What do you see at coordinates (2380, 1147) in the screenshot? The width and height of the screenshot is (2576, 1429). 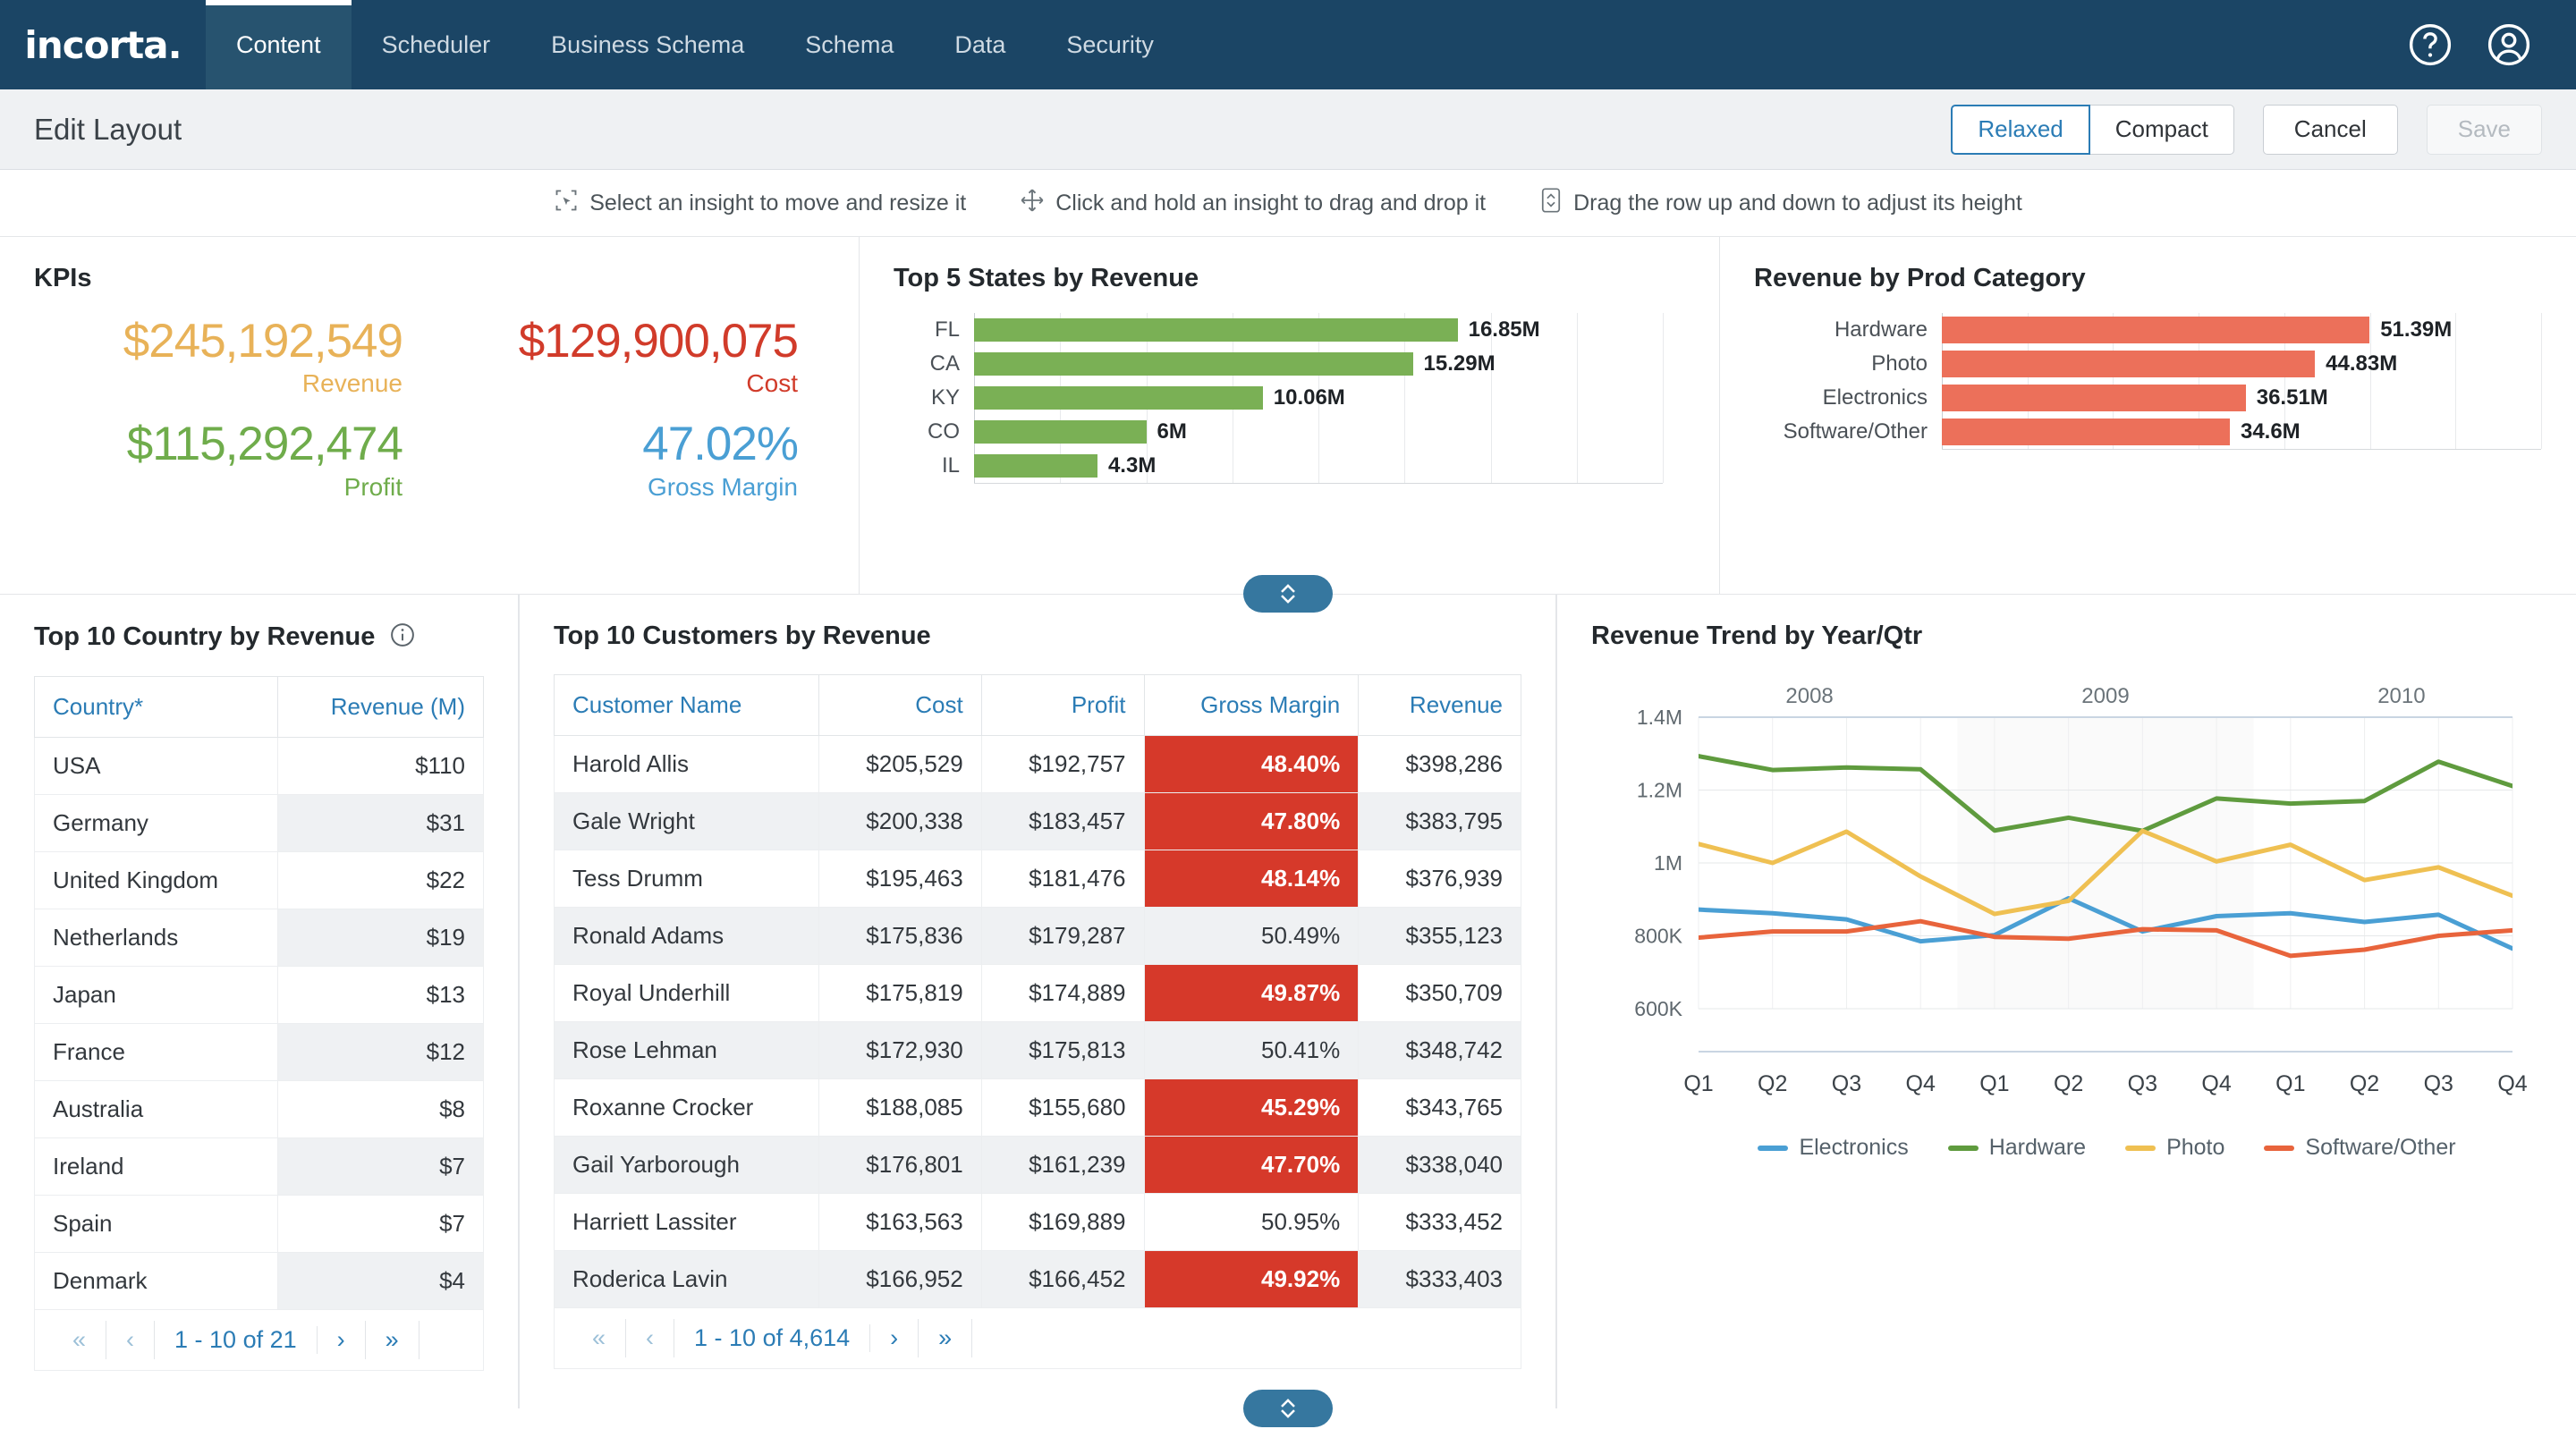 I see `legend-label: Software/Other` at bounding box center [2380, 1147].